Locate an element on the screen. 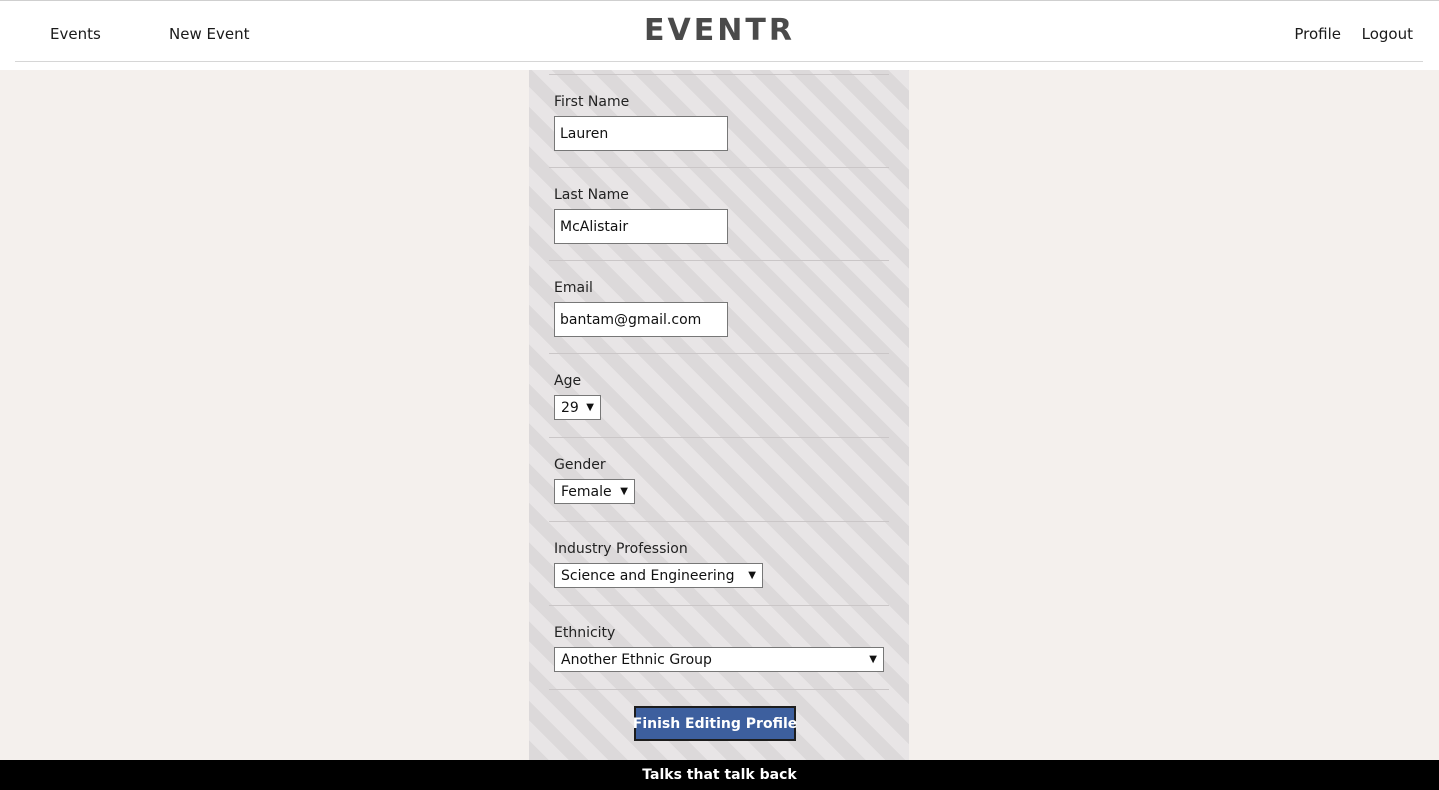 The image size is (1439, 790). ethnicity-label: Ethnicity is located at coordinates (585, 633).